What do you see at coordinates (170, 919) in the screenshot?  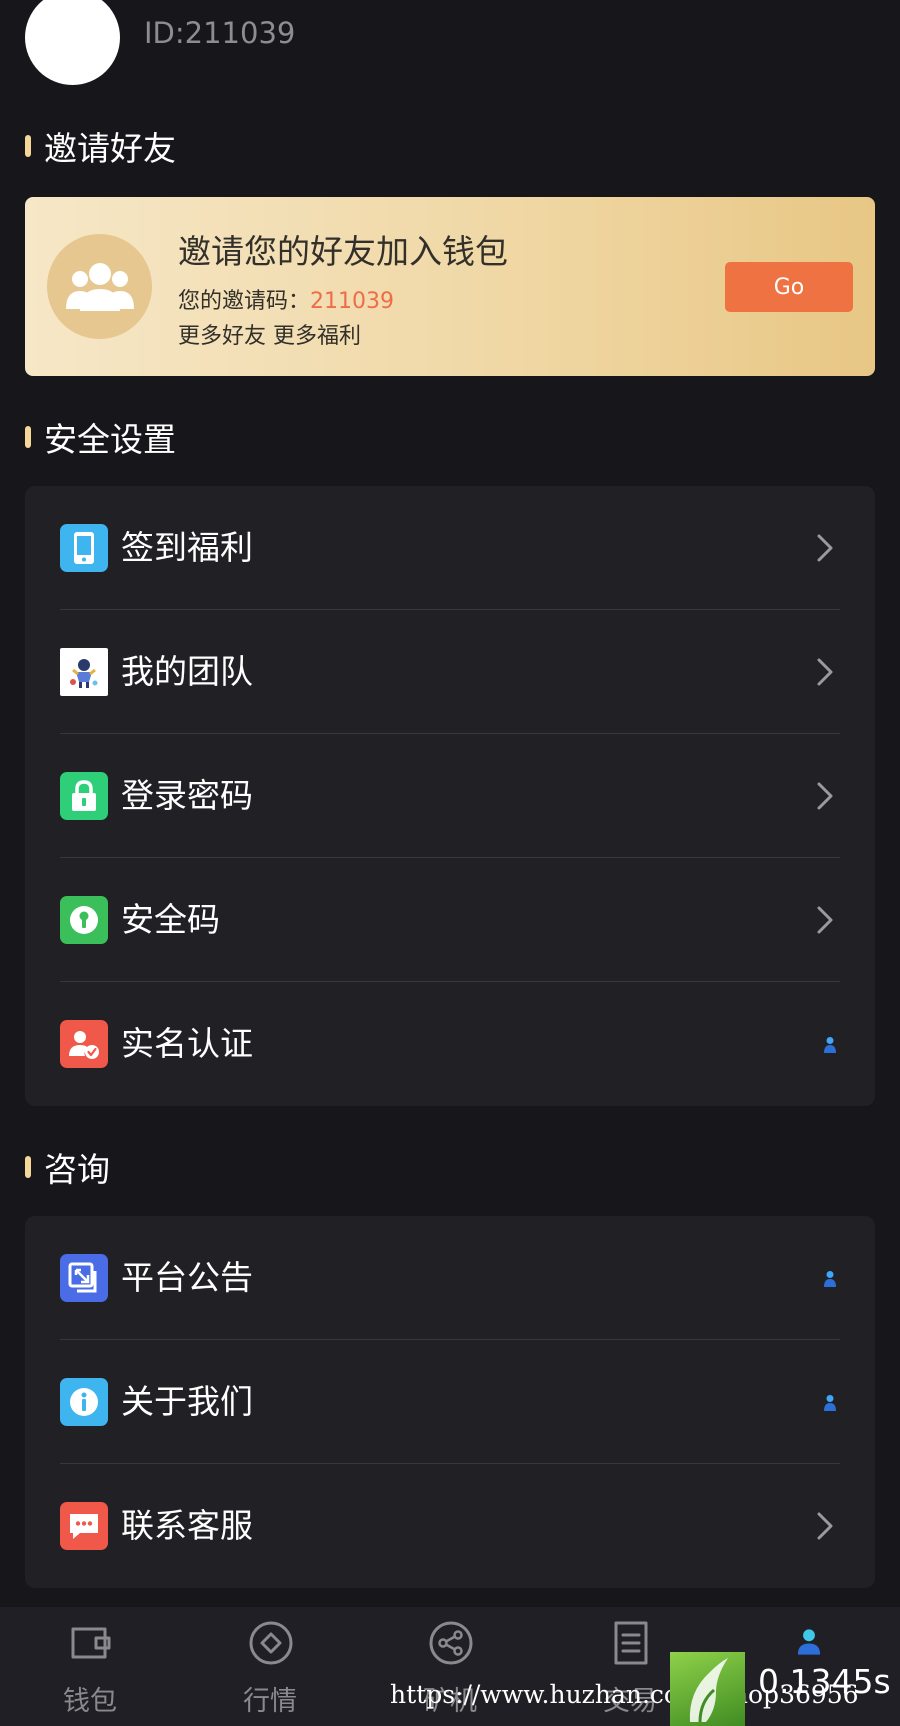 I see `menu-item-label: 安全码` at bounding box center [170, 919].